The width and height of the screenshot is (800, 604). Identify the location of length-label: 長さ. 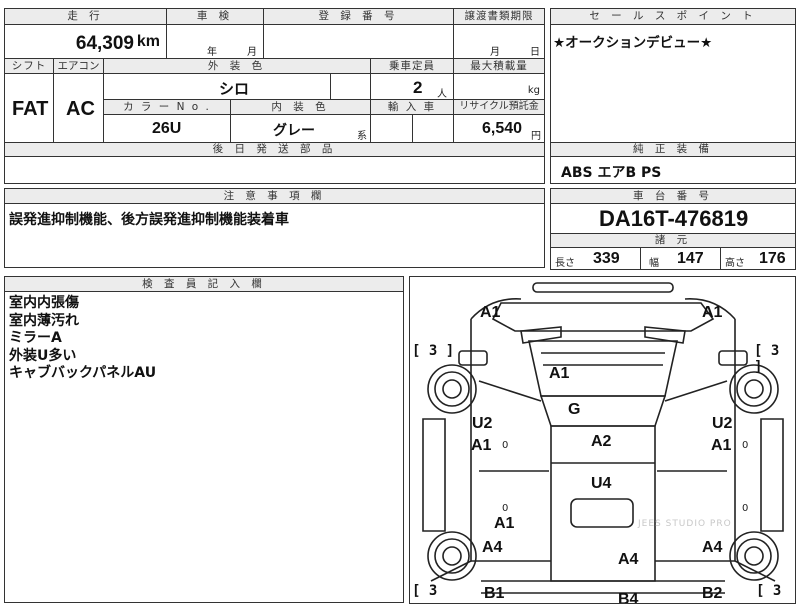
(565, 263).